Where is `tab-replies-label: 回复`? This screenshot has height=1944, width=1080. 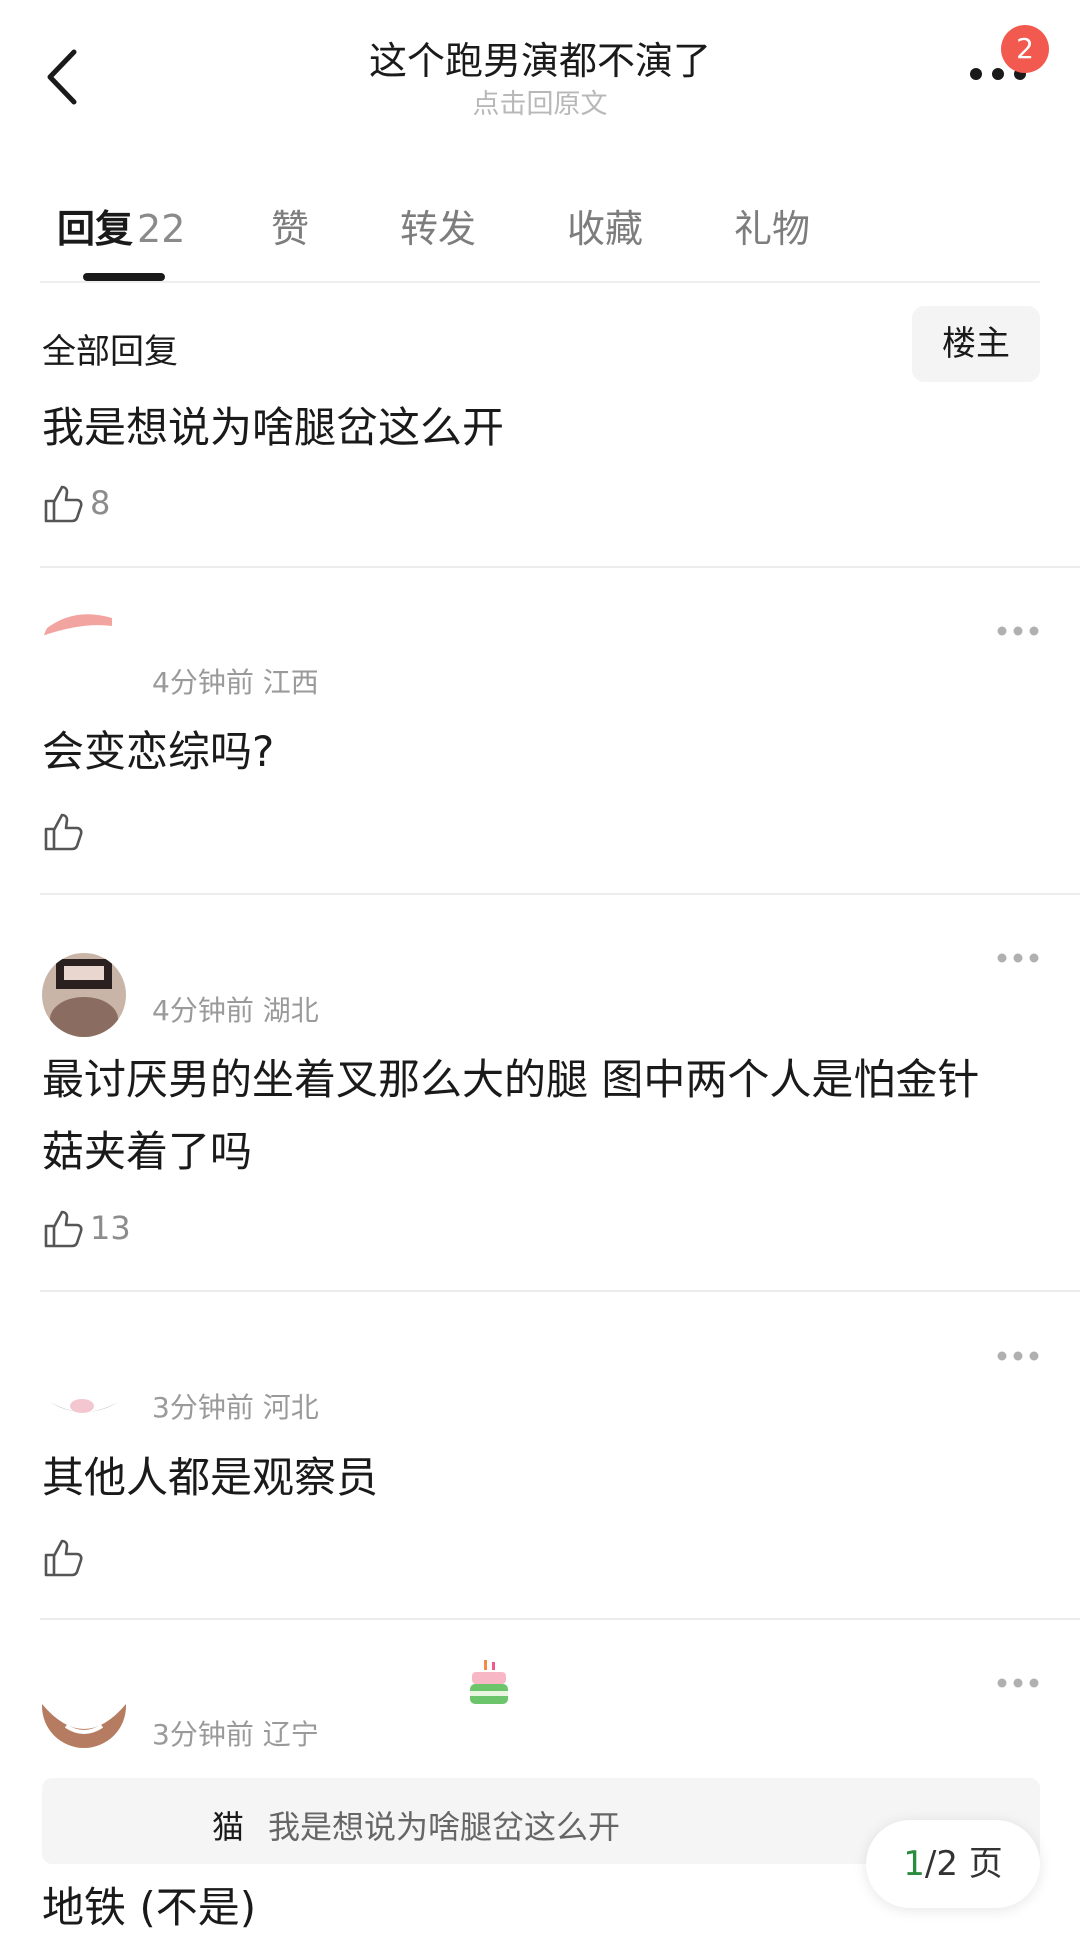 tab-replies-label: 回复 is located at coordinates (95, 229).